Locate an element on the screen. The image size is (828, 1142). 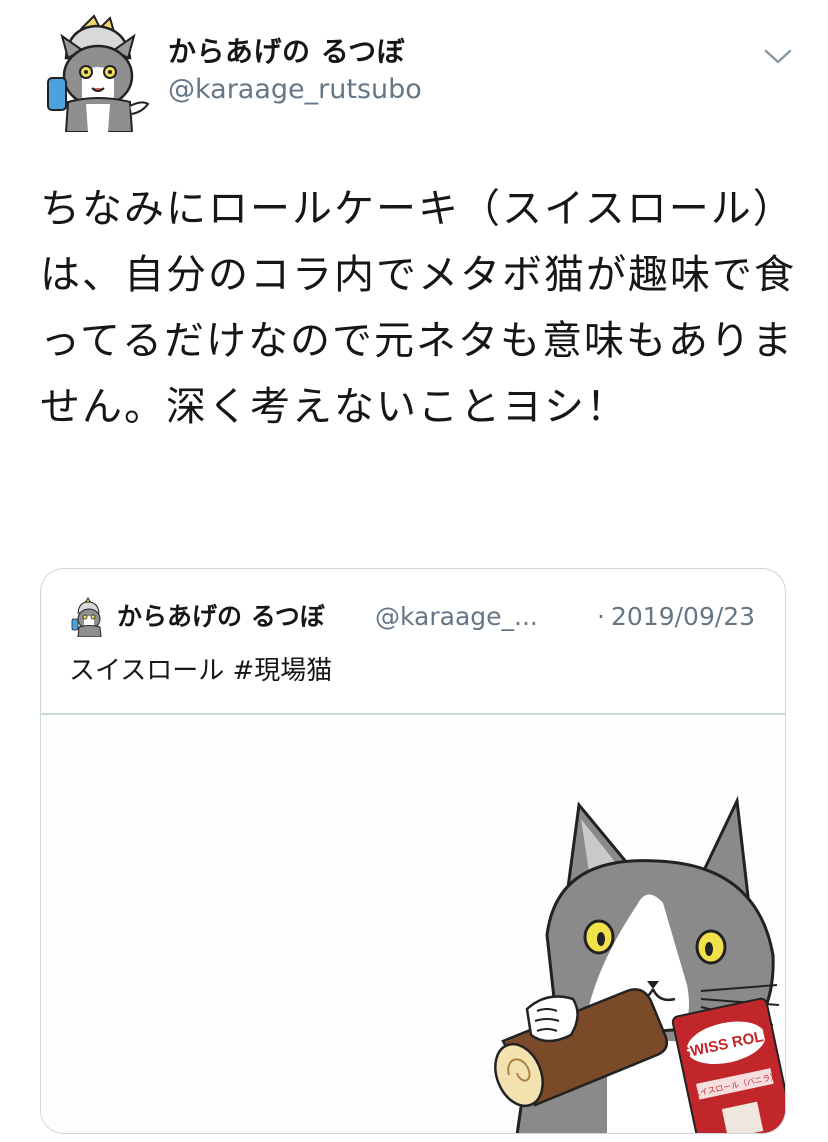
author-display-name: からあげの るつぼ is located at coordinates (295, 52).